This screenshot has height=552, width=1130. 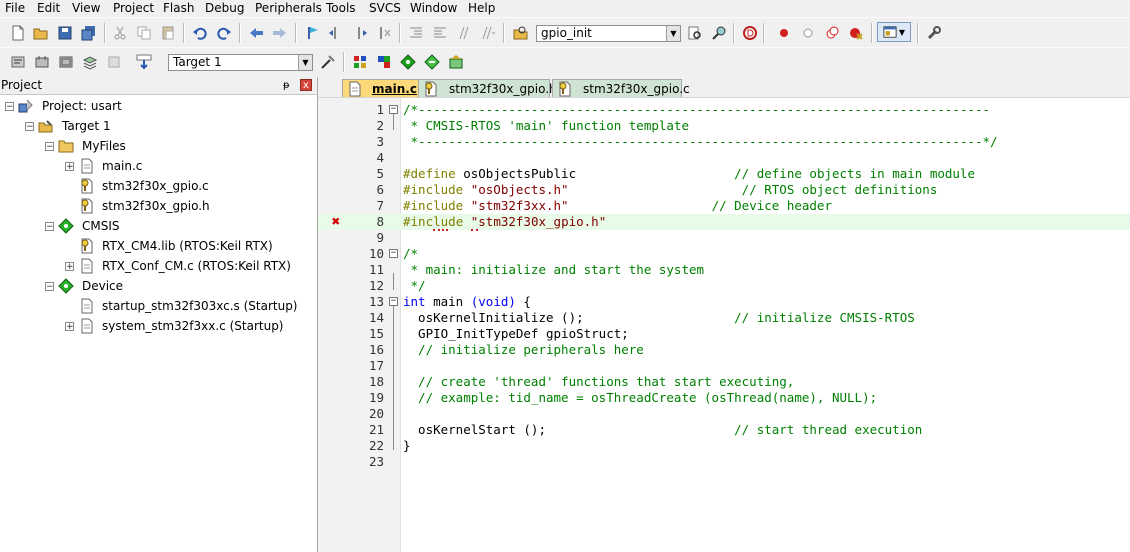 I want to click on debug-session-icon, so click(x=750, y=33).